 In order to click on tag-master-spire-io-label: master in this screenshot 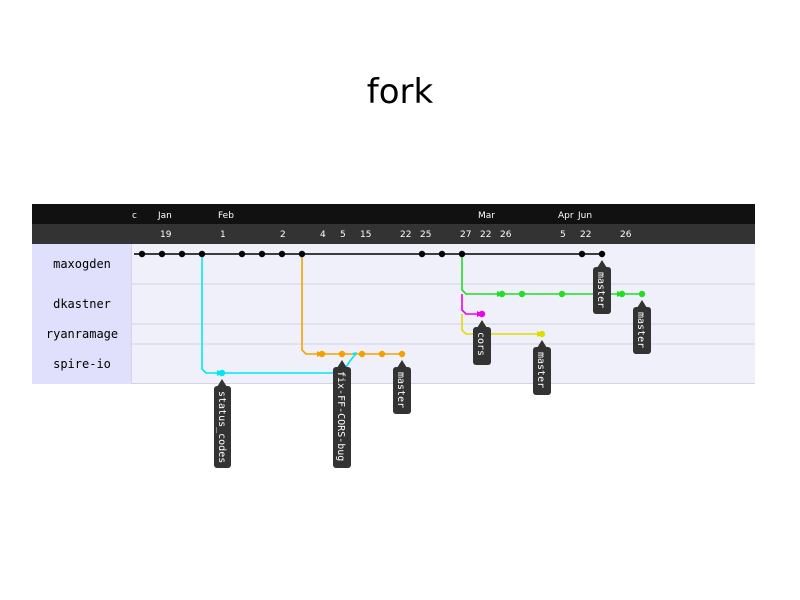, I will do `click(400, 390)`.